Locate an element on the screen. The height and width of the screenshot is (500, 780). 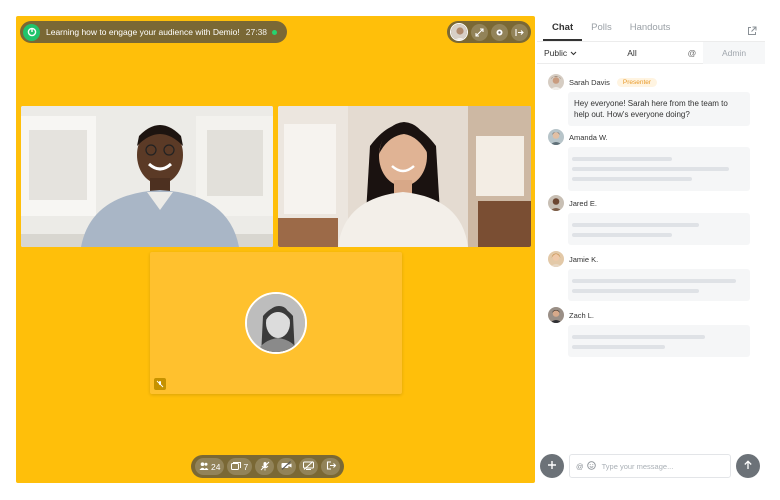
attendees-count: 24 is located at coordinates (216, 466).